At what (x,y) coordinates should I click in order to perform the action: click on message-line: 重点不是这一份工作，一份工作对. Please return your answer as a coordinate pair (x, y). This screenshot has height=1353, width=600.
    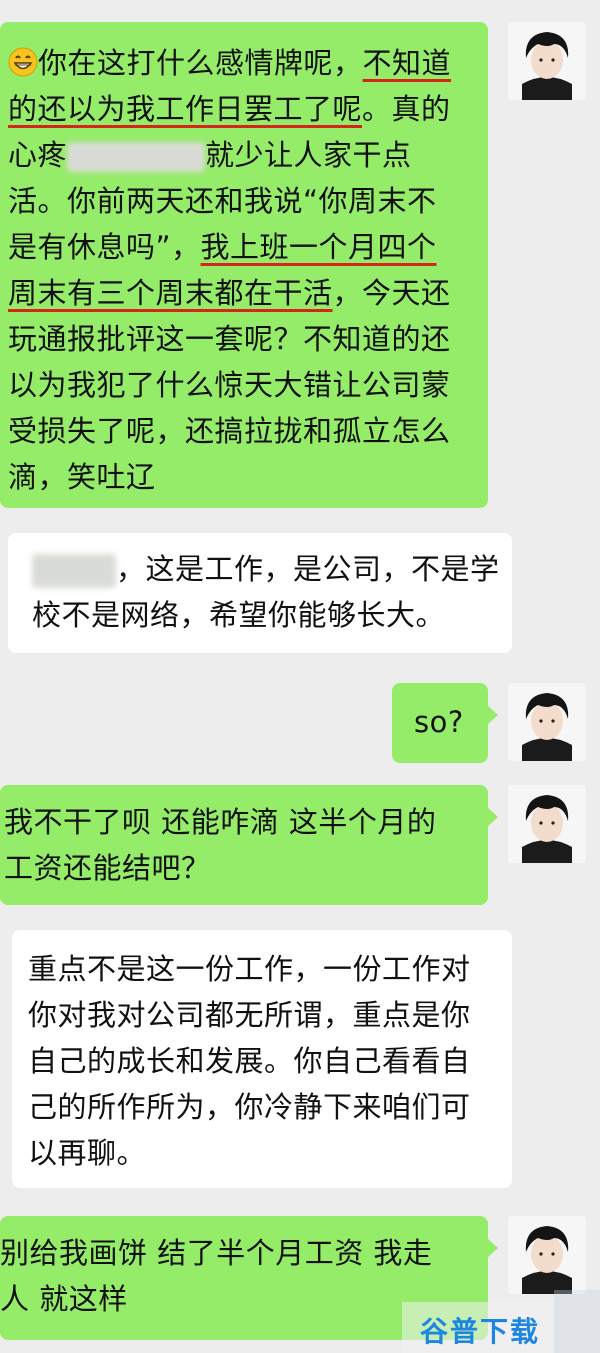
    Looking at the image, I should click on (249, 969).